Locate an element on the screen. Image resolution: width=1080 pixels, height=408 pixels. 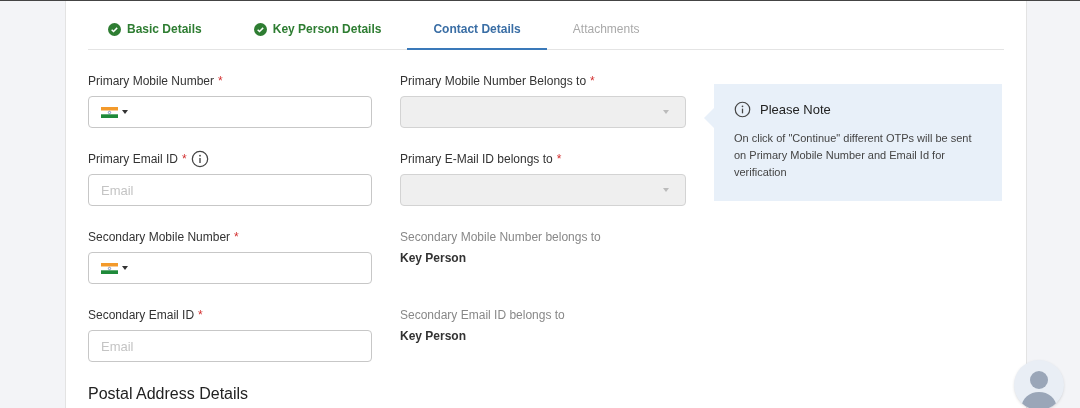
step-tab: Contact Details is located at coordinates (477, 30).